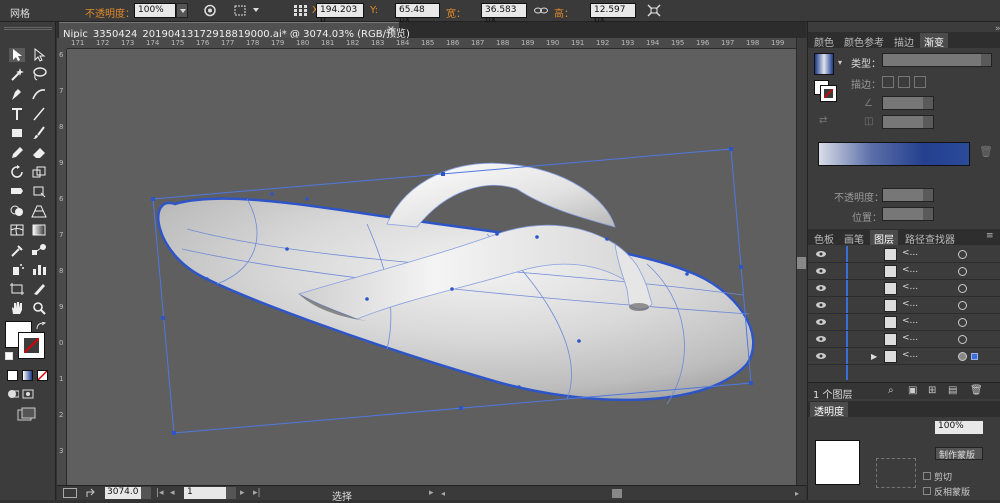  Describe the element at coordinates (39, 211) in the screenshot. I see `perspective-grid-tool-icon` at that location.